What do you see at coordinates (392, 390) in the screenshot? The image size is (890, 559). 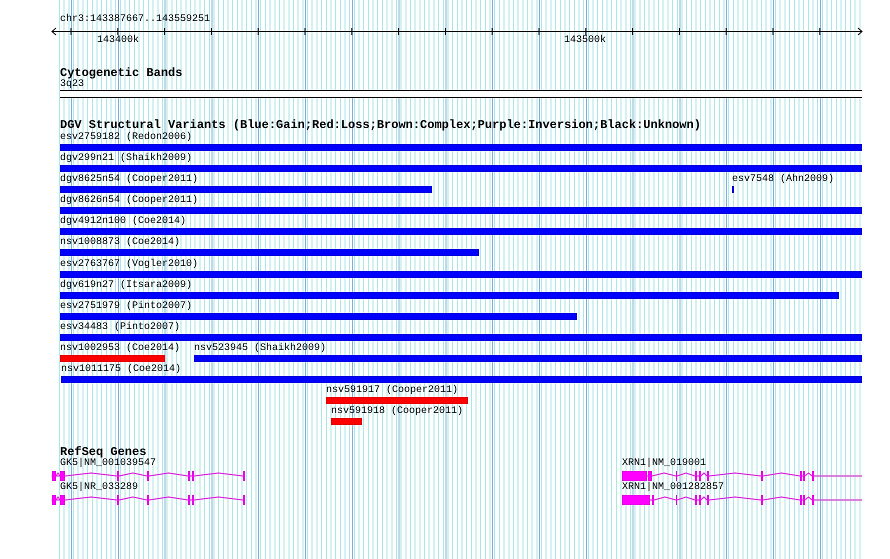 I see `variant-label: nsv591917 (Cooper2011)` at bounding box center [392, 390].